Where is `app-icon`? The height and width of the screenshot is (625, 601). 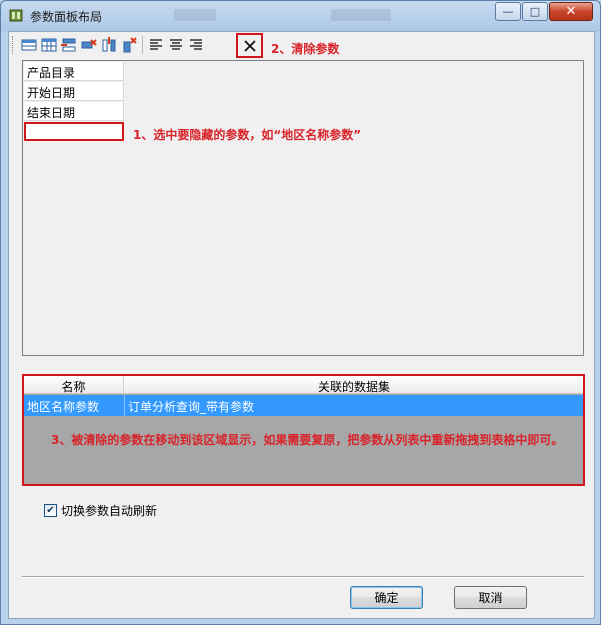
app-icon is located at coordinates (16, 15).